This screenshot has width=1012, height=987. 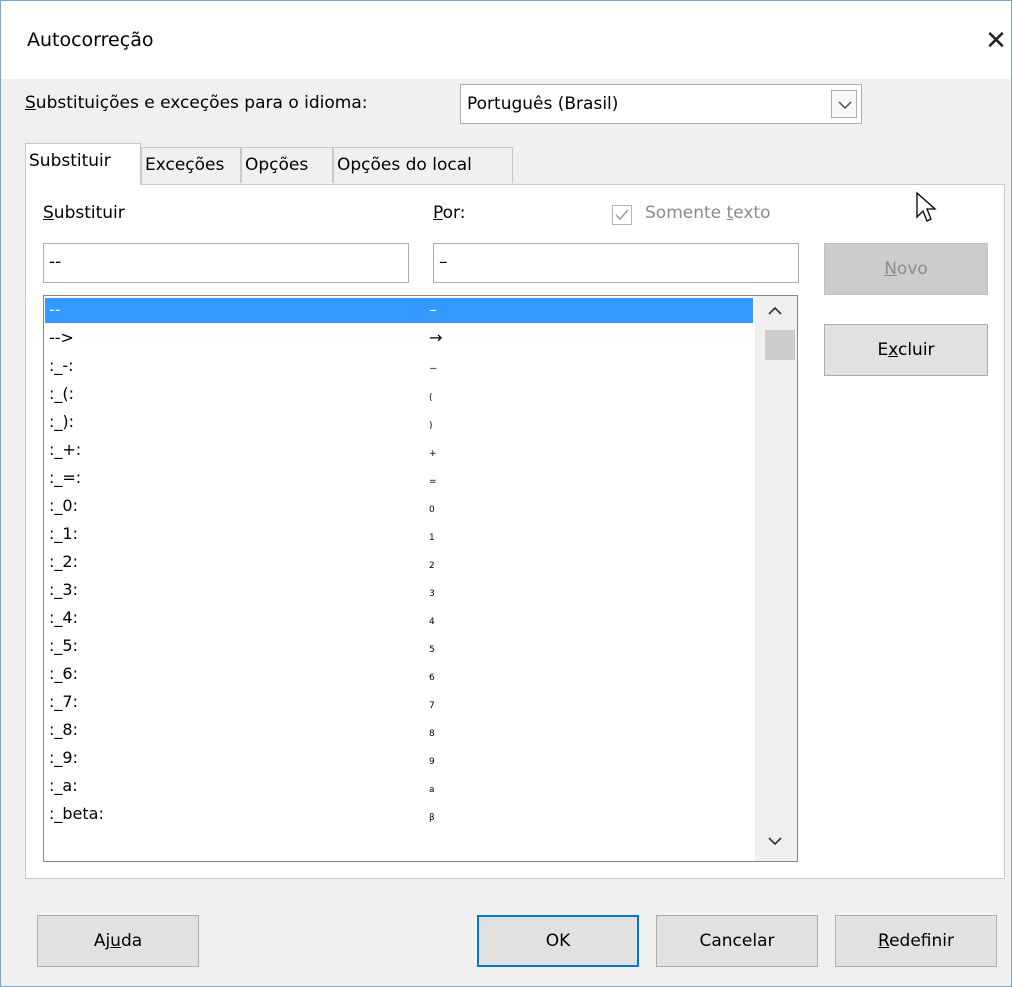 I want to click on list-item: :_2: 2, so click(x=399, y=562).